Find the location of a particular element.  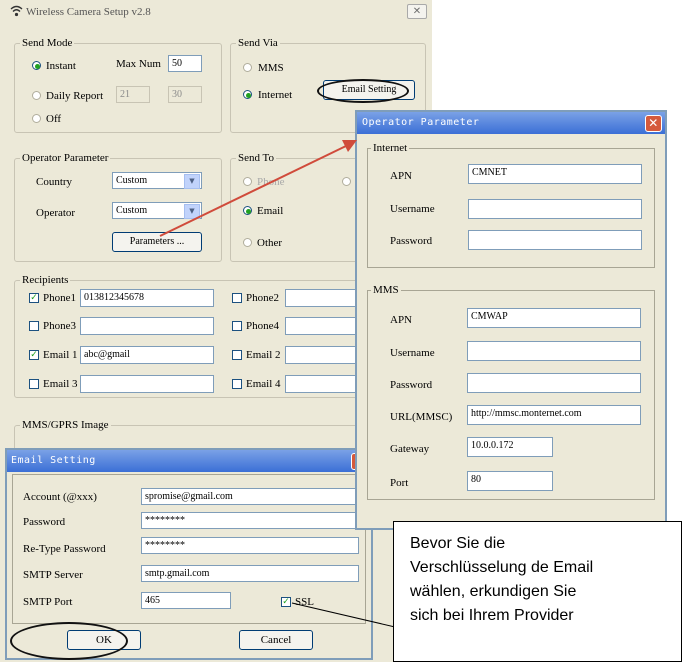

callout-line: Verschlüsselung de Email is located at coordinates (502, 567).